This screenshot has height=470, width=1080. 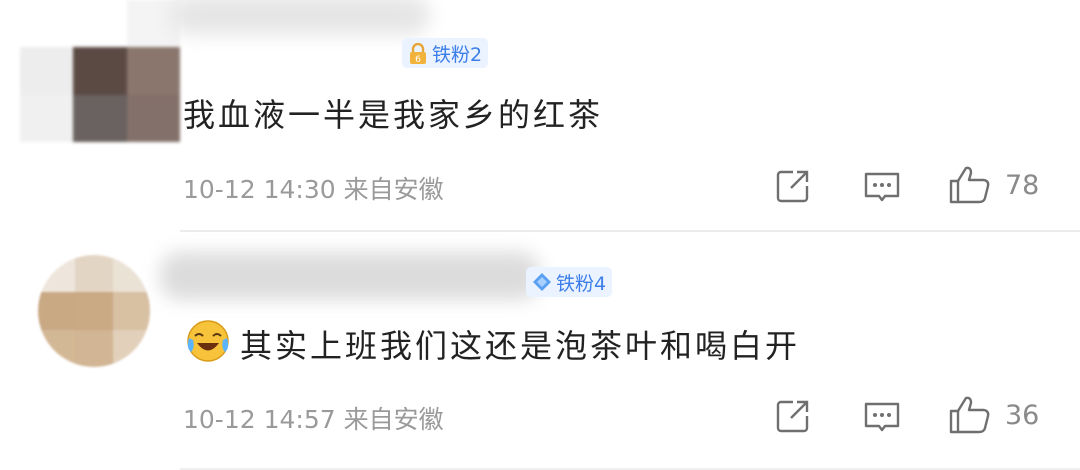 What do you see at coordinates (542, 282) in the screenshot?
I see `diamond-icon` at bounding box center [542, 282].